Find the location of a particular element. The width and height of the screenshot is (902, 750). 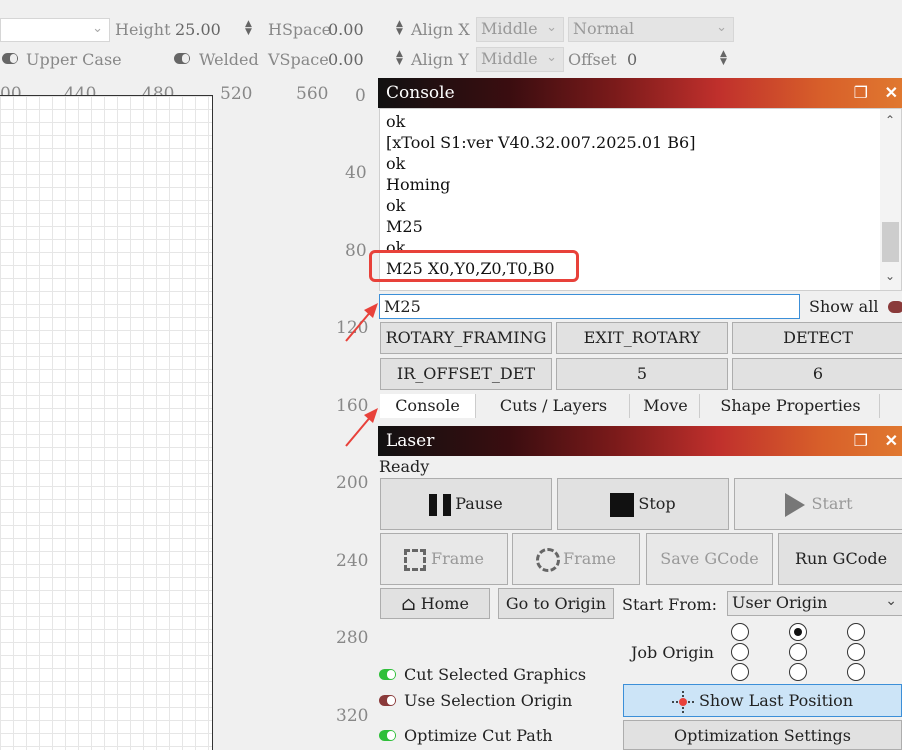

hspace-spinner: ▲ ▼ is located at coordinates (399, 28).